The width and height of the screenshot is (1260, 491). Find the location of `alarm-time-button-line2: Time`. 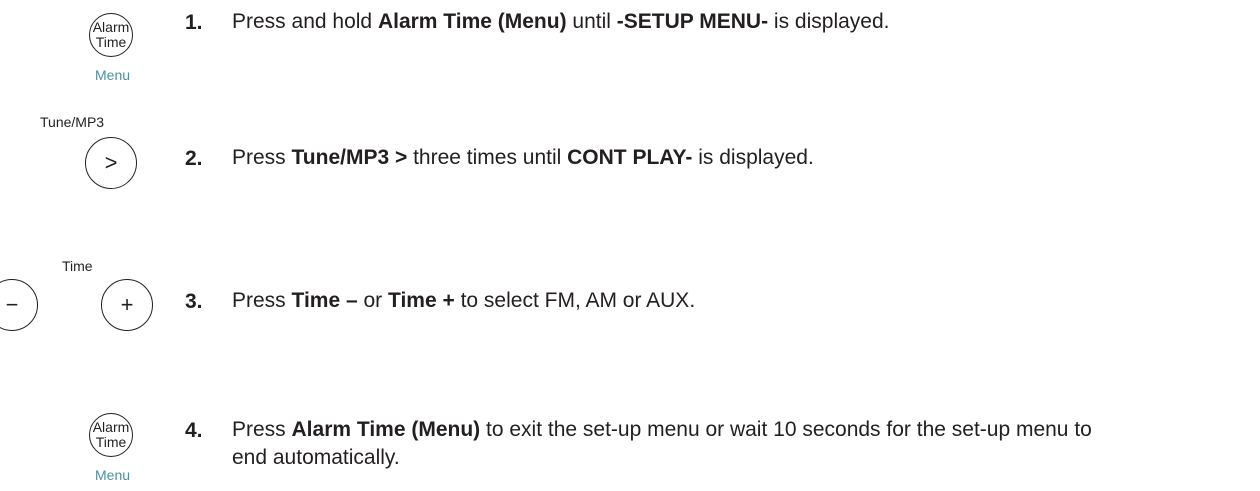

alarm-time-button-line2: Time is located at coordinates (111, 42).